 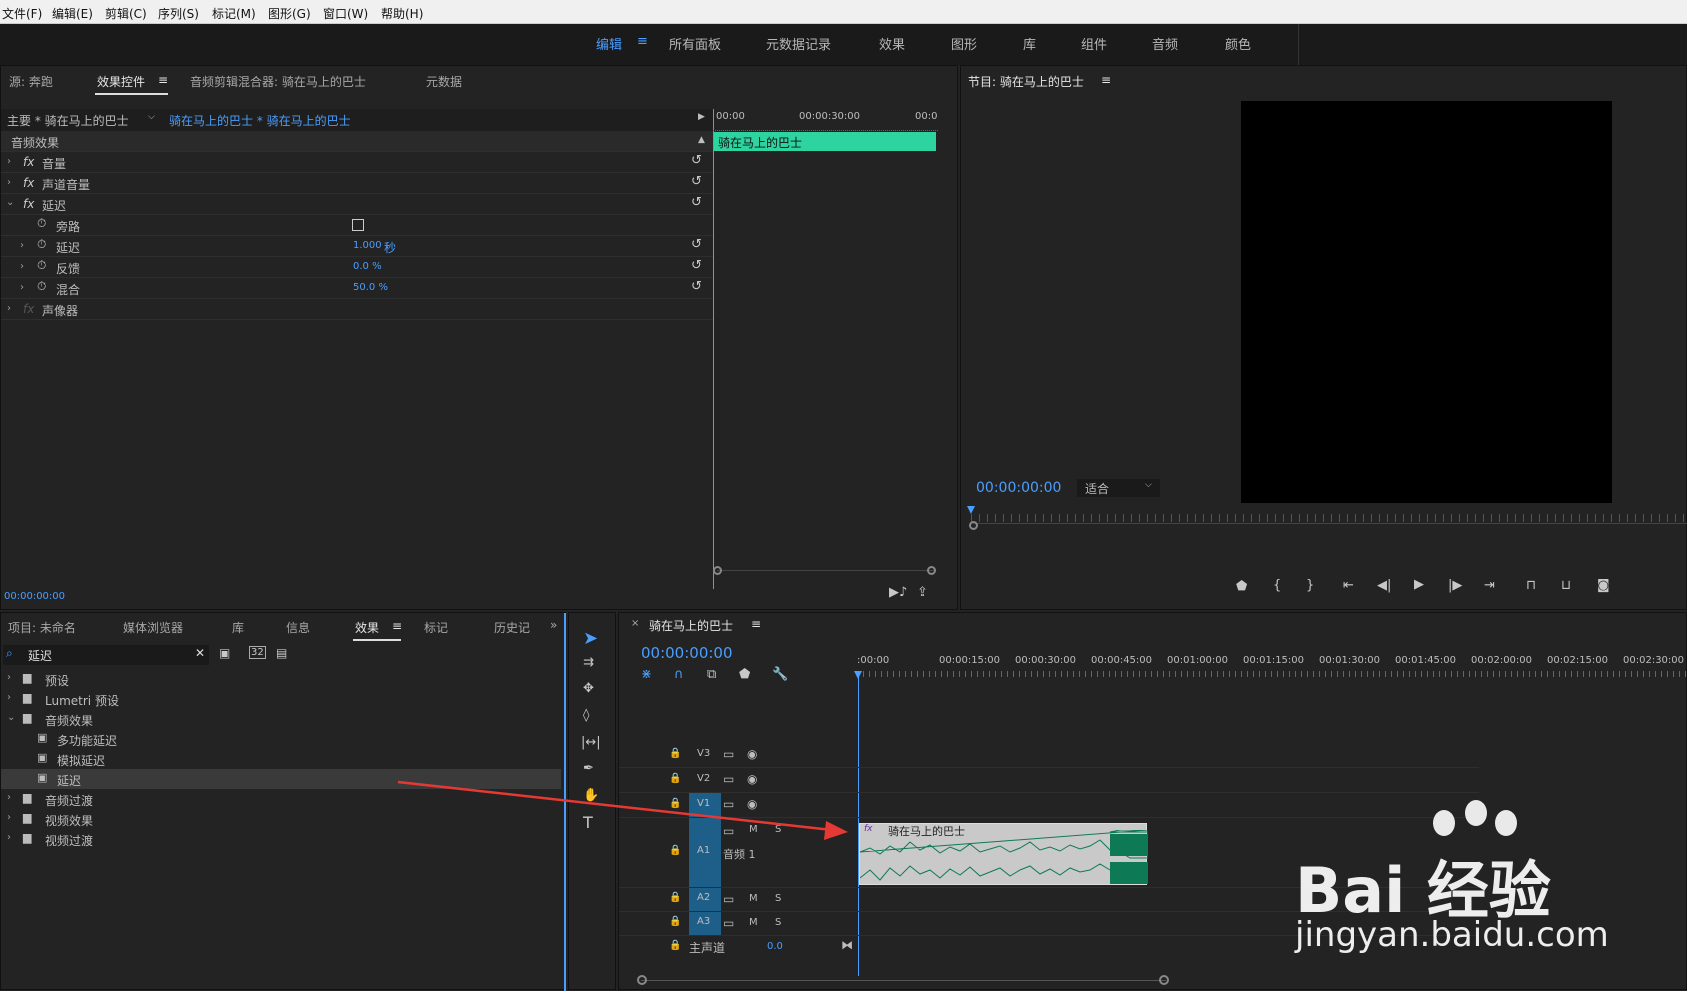 What do you see at coordinates (72, 13) in the screenshot?
I see `menu-edit: 编辑(E)` at bounding box center [72, 13].